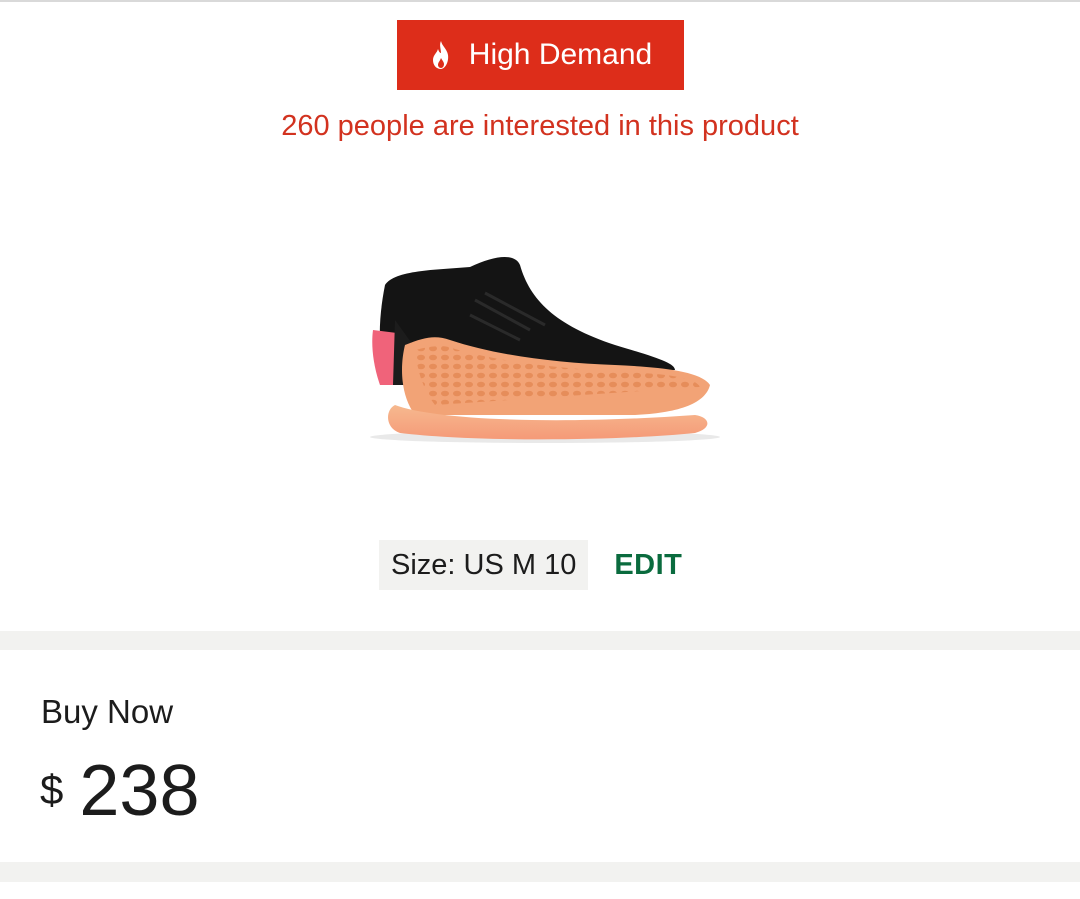 The image size is (1080, 899). What do you see at coordinates (648, 565) in the screenshot?
I see `edit-size-link: EDIT` at bounding box center [648, 565].